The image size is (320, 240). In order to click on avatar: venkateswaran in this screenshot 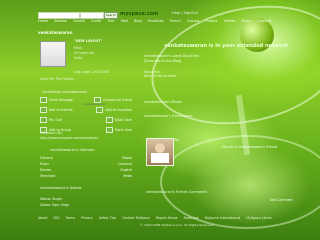, I will do `click(73, 73)`.